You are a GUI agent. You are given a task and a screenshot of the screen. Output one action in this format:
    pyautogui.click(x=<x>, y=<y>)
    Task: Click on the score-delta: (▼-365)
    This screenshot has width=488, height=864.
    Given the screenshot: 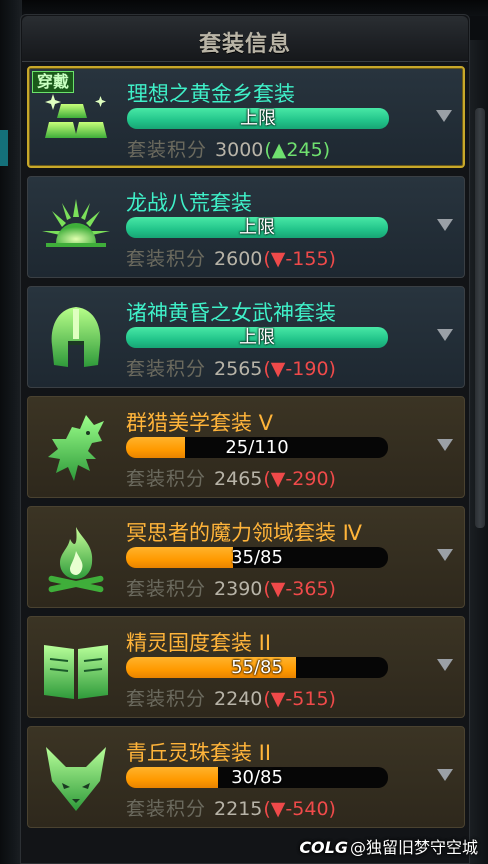 What is the action you would take?
    pyautogui.click(x=299, y=589)
    